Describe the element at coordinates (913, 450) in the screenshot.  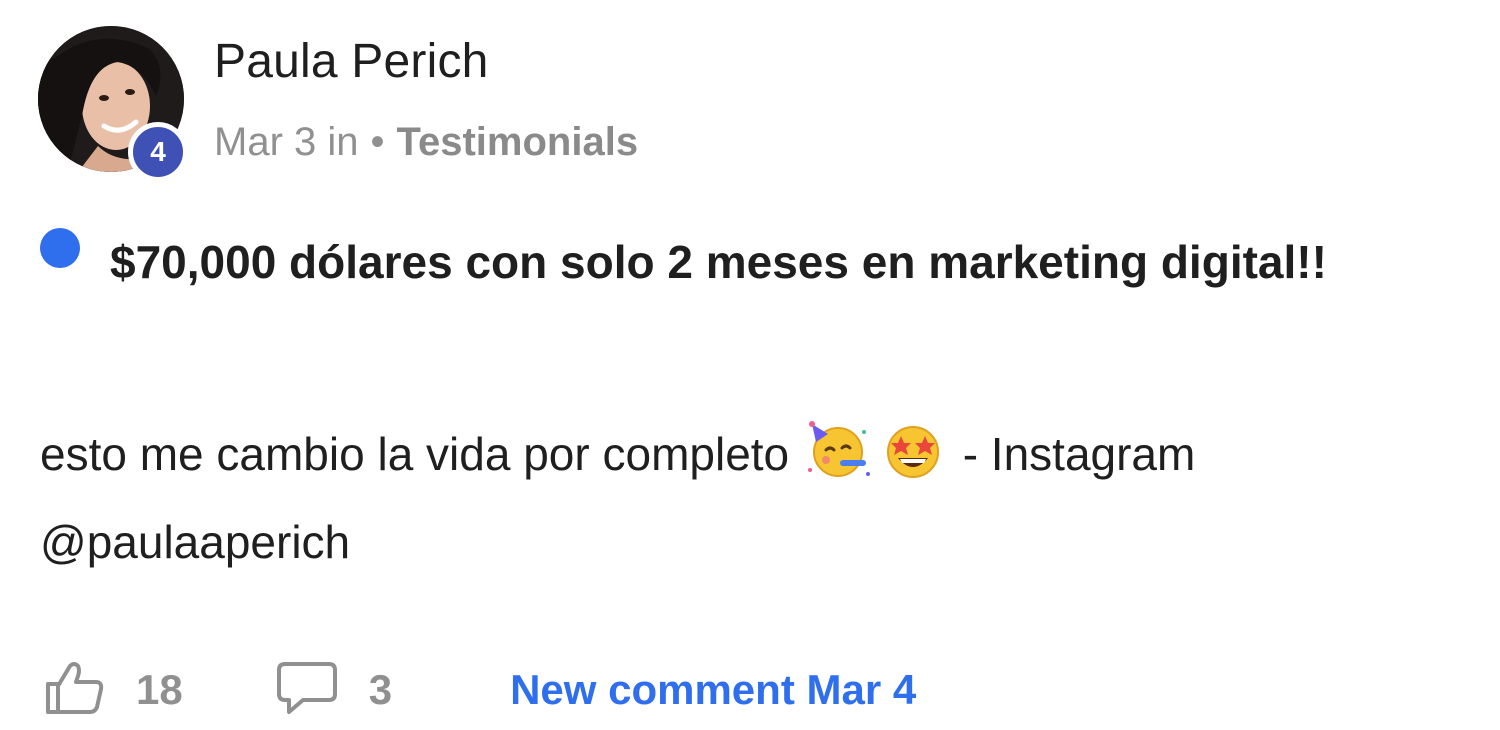
I see `star-struck-emoji-icon` at that location.